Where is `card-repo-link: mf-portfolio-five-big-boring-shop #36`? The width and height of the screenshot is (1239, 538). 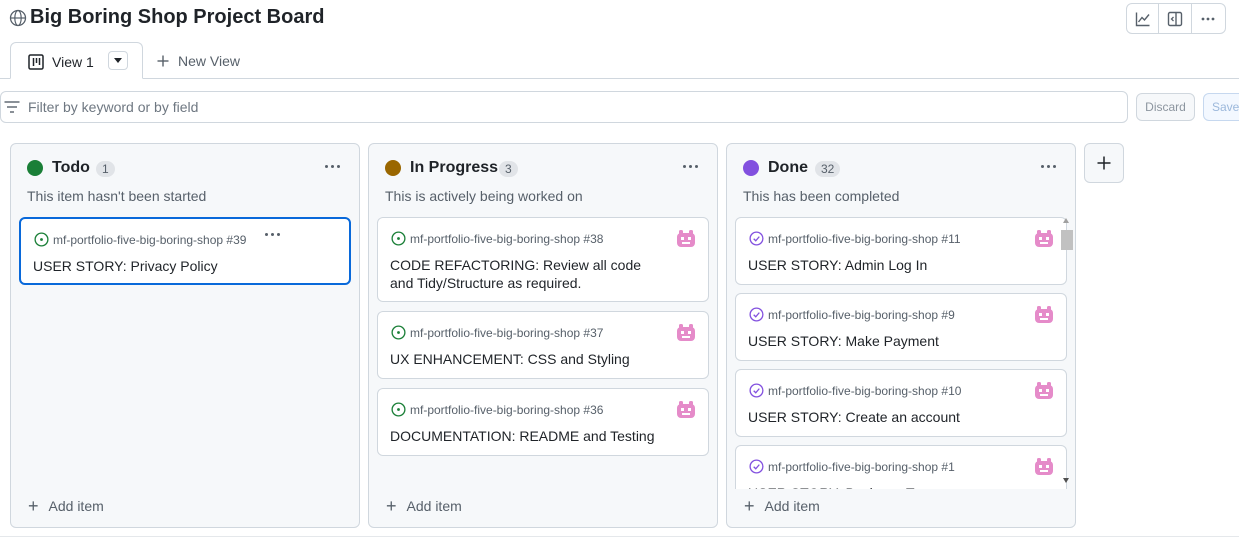 card-repo-link: mf-portfolio-five-big-boring-shop #36 is located at coordinates (506, 410).